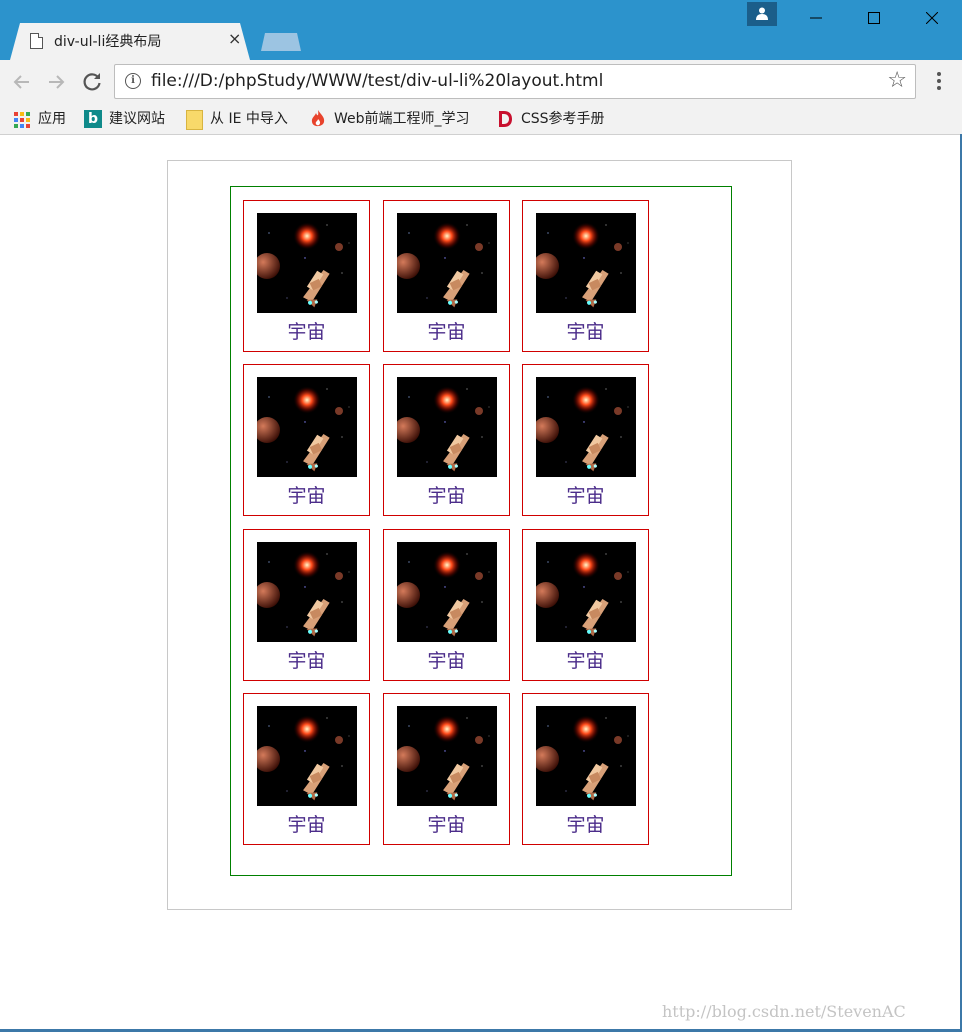 This screenshot has height=1032, width=962. I want to click on back-button, so click(22, 82).